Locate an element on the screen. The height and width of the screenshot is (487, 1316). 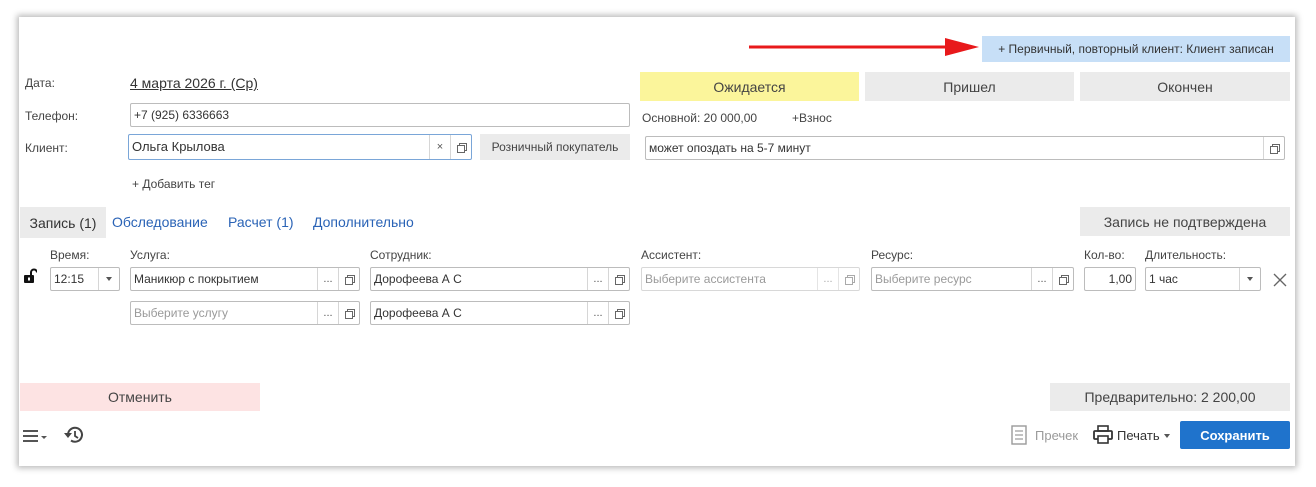
preliminary-total: Предварительно: 2 200,00 is located at coordinates (1170, 397).